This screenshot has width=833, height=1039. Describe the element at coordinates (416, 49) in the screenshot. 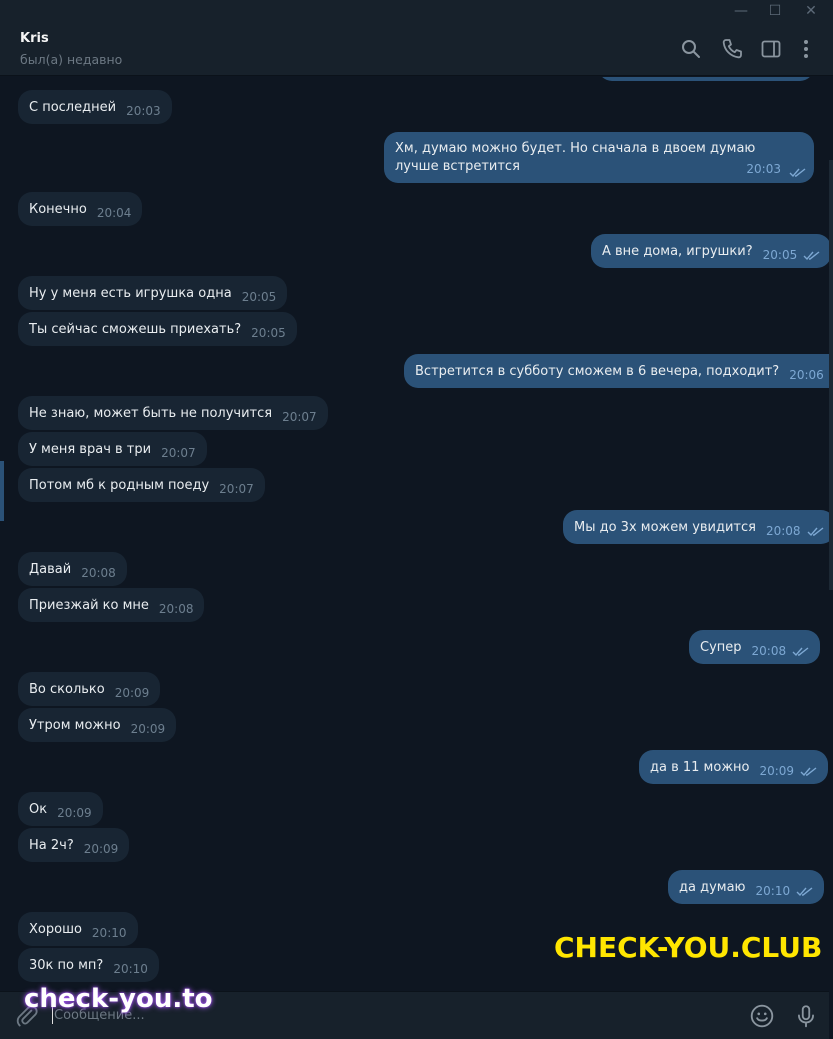

I see `chat-header: Kris был(а) недавно` at that location.